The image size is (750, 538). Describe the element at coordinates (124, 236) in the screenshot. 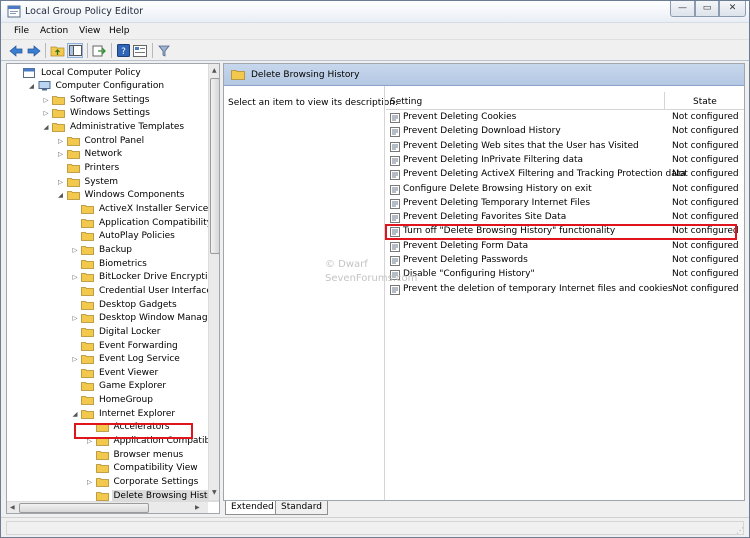

I see `tree-item: AutoPlay Policies` at that location.